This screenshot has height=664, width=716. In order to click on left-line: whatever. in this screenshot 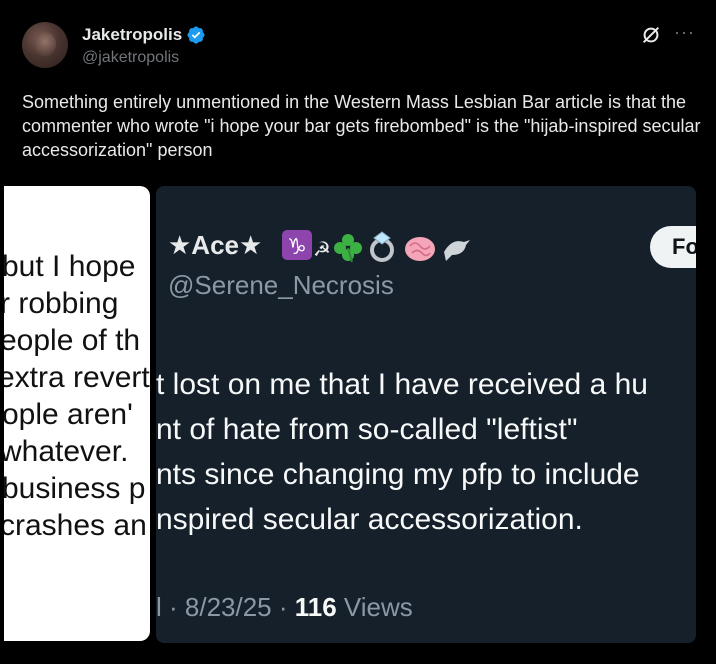, I will do `click(66, 451)`.